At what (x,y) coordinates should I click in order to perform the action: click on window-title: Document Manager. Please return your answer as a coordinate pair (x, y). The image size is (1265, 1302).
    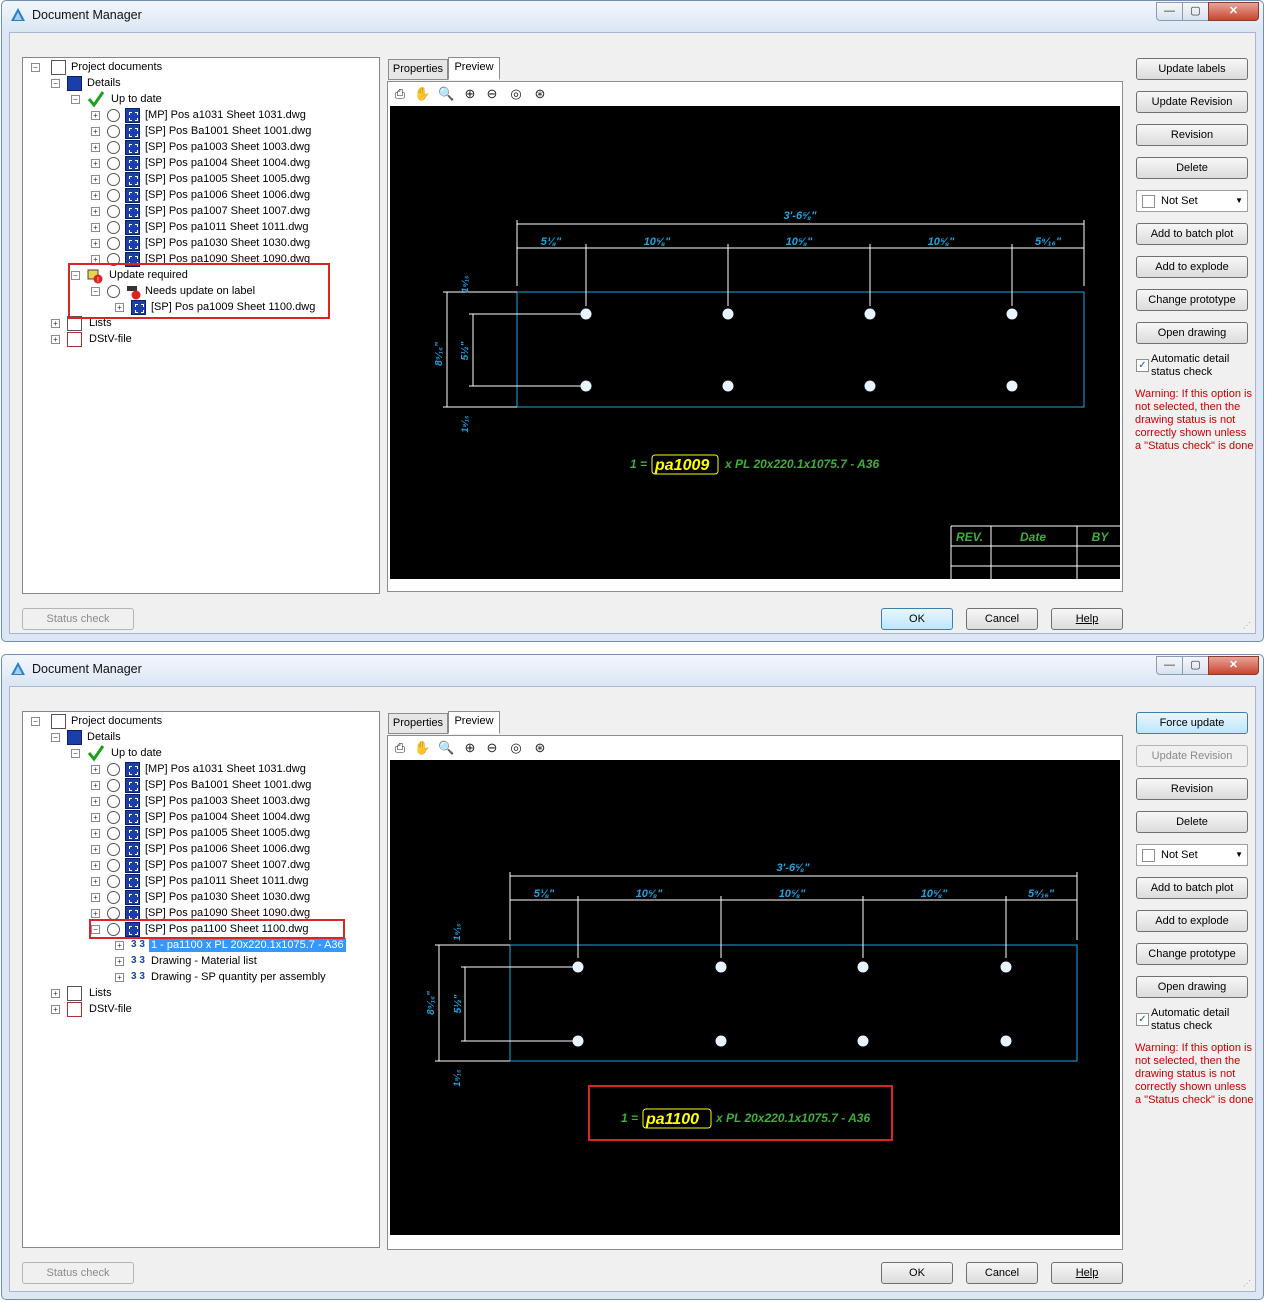
    Looking at the image, I should click on (87, 15).